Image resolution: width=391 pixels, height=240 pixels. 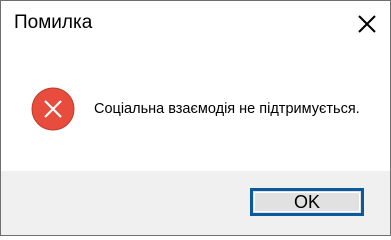 I want to click on error-x-icon, so click(x=53, y=109).